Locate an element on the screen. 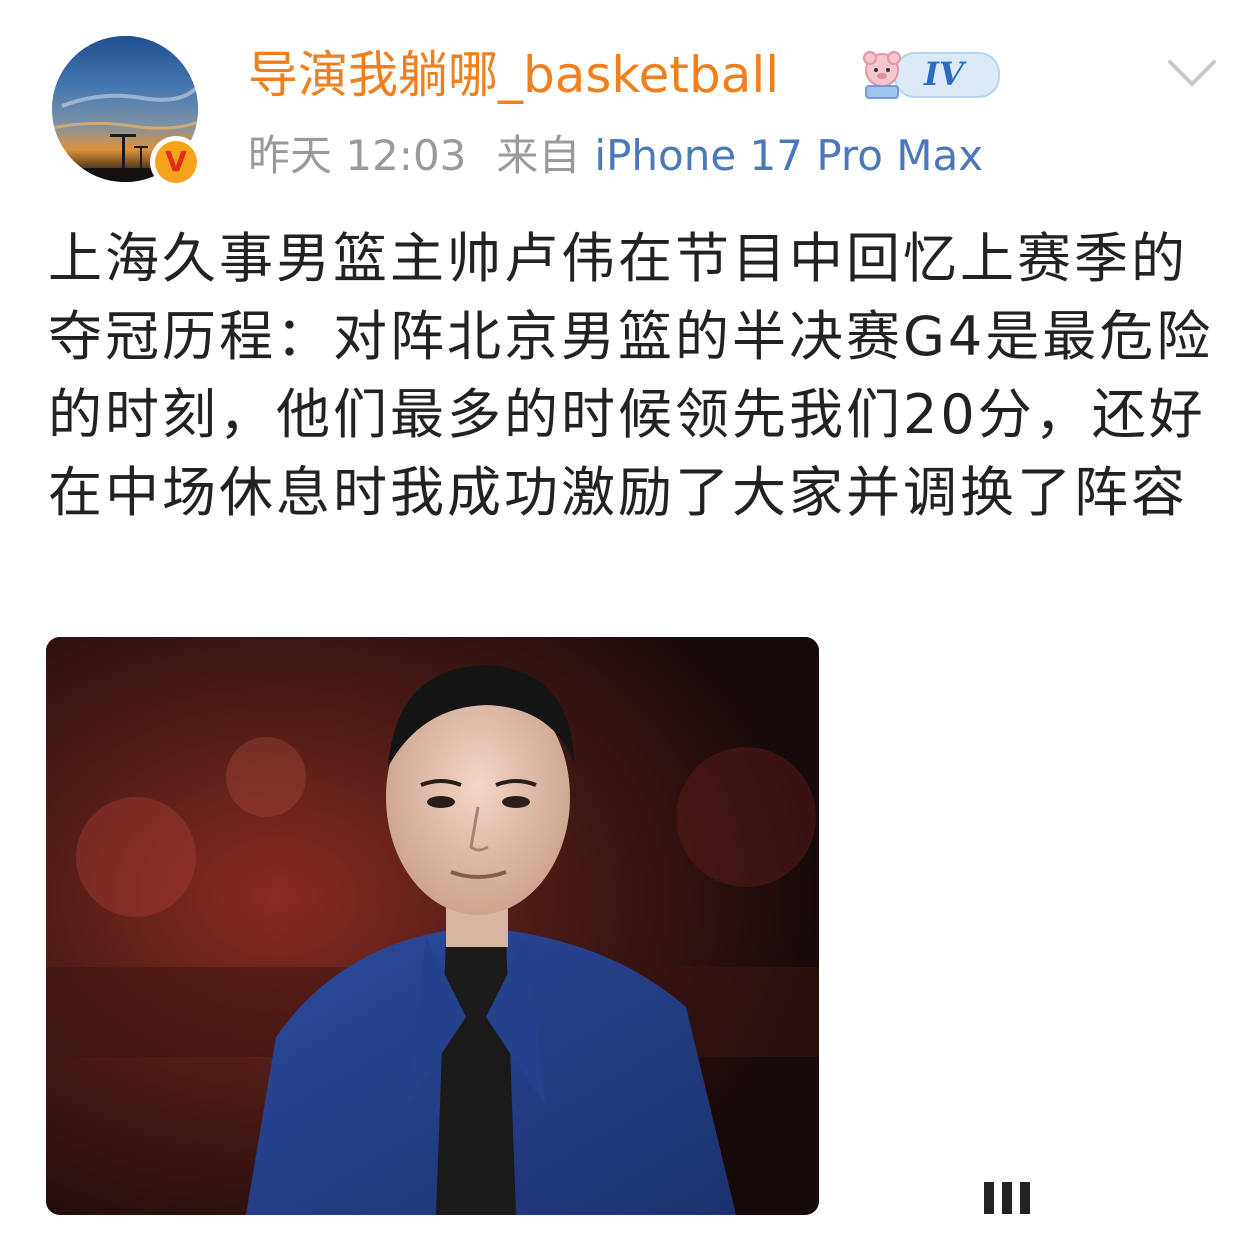 This screenshot has height=1244, width=1260. source-prefix: 来自 is located at coordinates (538, 155).